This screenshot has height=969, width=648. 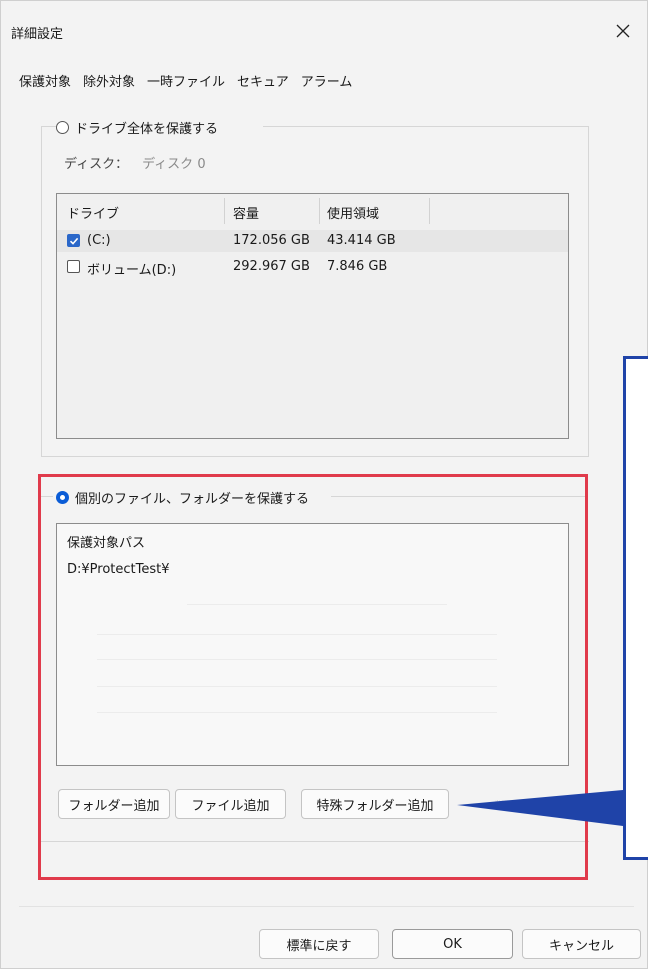 I want to click on footer-divider, so click(x=326, y=906).